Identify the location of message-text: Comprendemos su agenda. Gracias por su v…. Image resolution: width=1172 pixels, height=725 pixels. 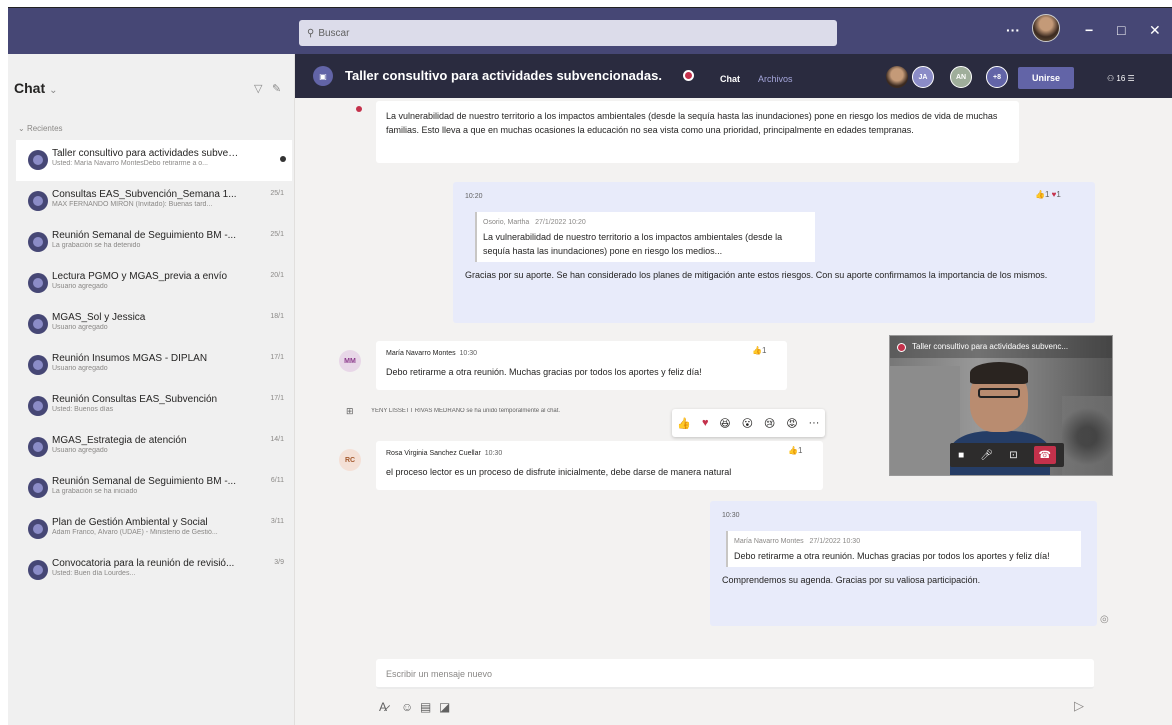
(851, 580).